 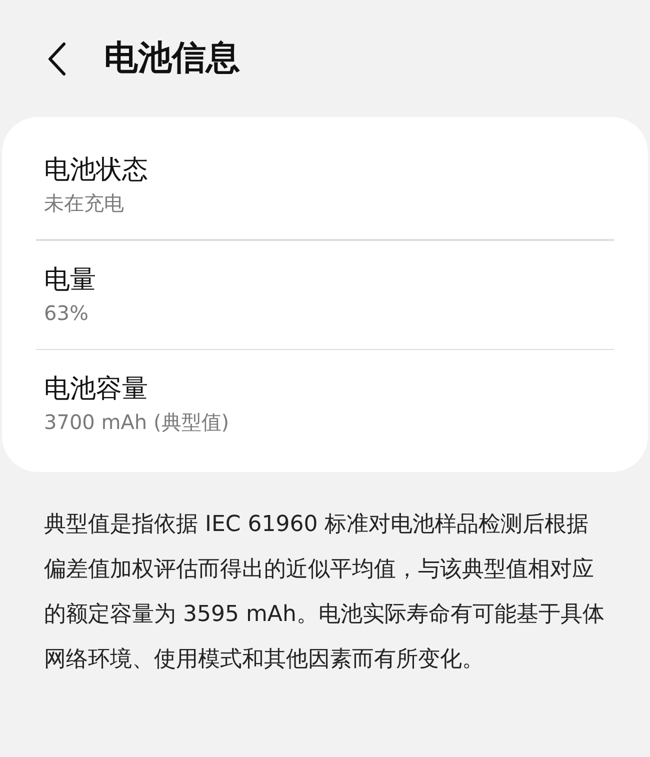 What do you see at coordinates (137, 422) in the screenshot?
I see `item-value: 3700 mAh (典型值)` at bounding box center [137, 422].